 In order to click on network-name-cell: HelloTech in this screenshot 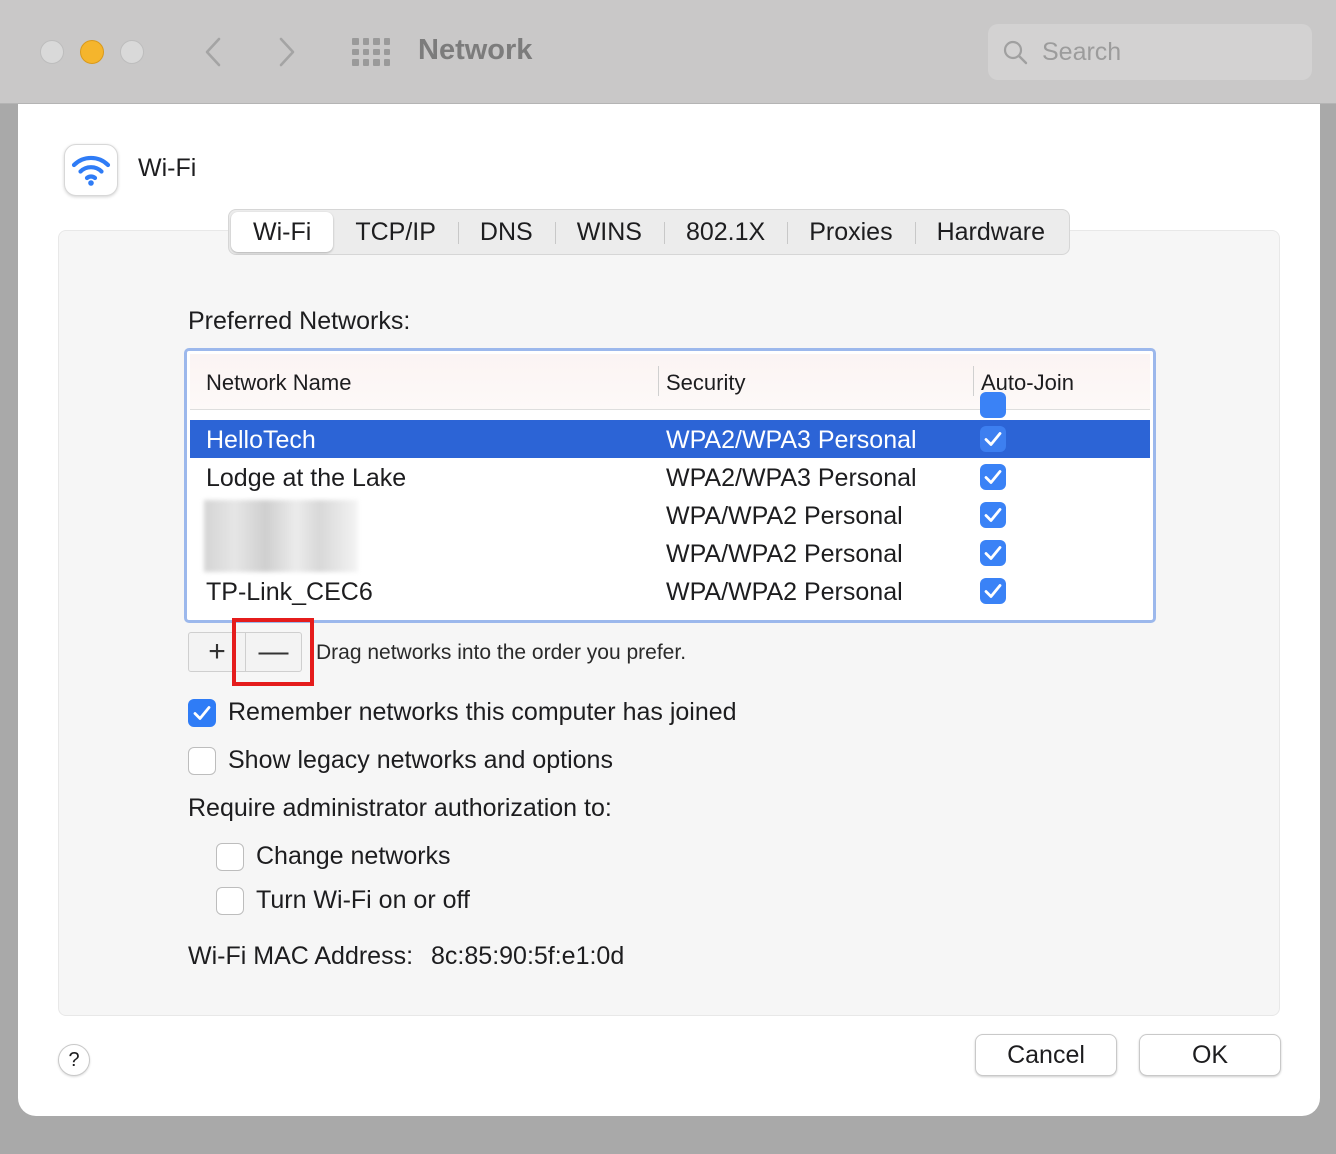, I will do `click(261, 440)`.